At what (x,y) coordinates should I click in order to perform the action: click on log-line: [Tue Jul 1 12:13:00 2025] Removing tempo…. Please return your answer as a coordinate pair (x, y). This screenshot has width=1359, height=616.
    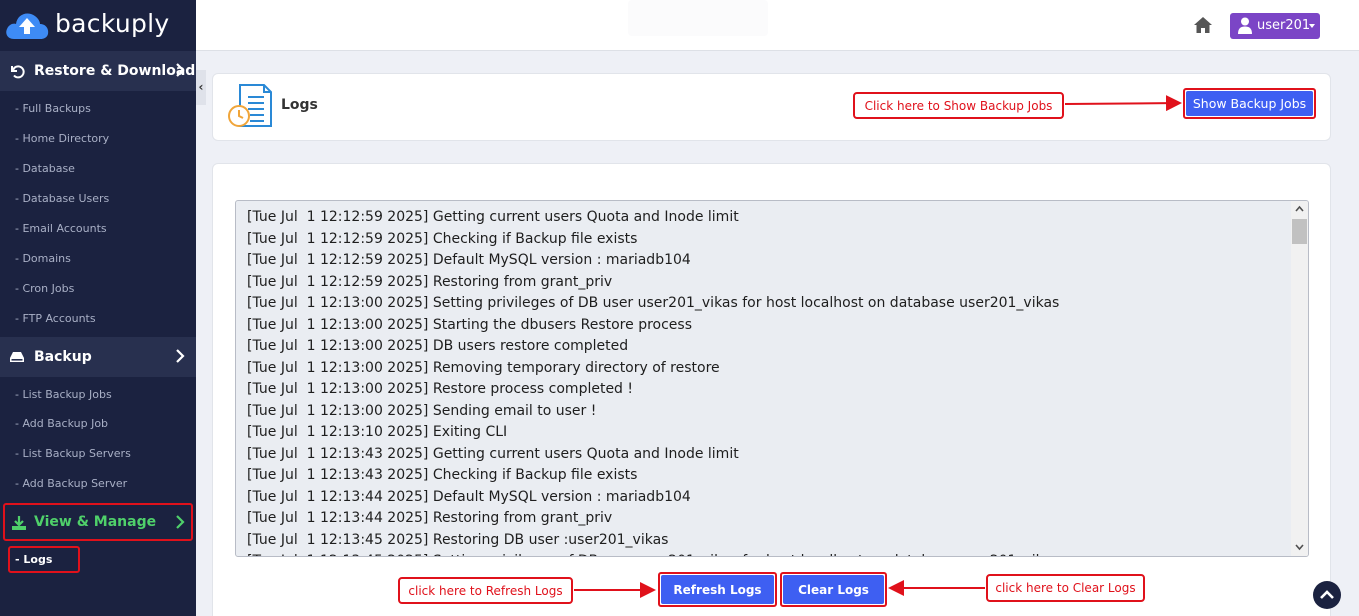
    Looking at the image, I should click on (483, 367).